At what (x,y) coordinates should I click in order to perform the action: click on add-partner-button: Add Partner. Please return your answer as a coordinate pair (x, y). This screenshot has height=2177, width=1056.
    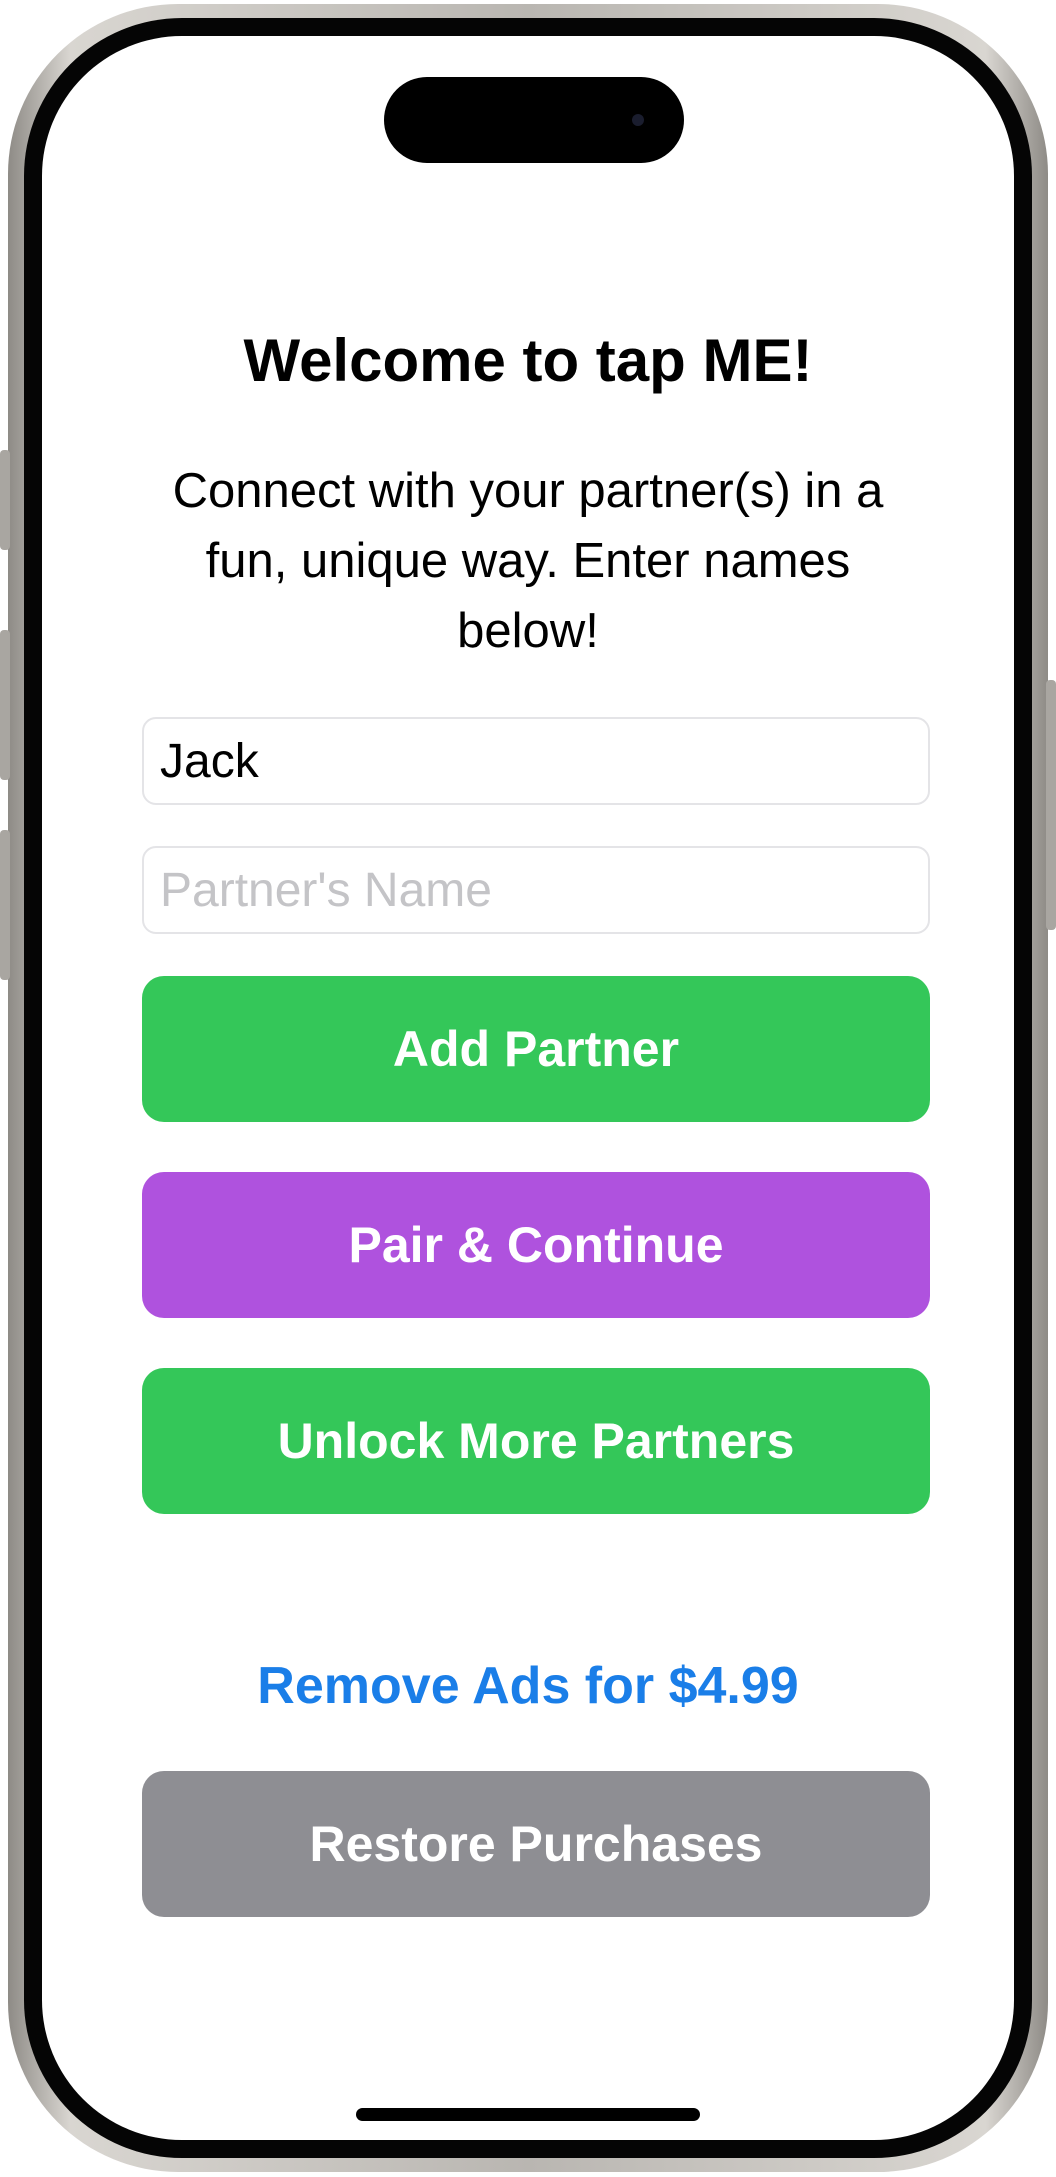
    Looking at the image, I should click on (536, 1049).